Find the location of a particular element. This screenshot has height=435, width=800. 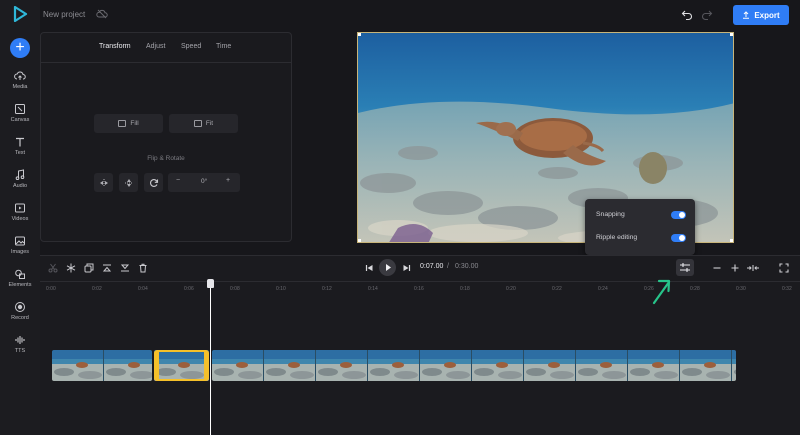

sidebar-item-canvas: Canvas is located at coordinates (20, 116).